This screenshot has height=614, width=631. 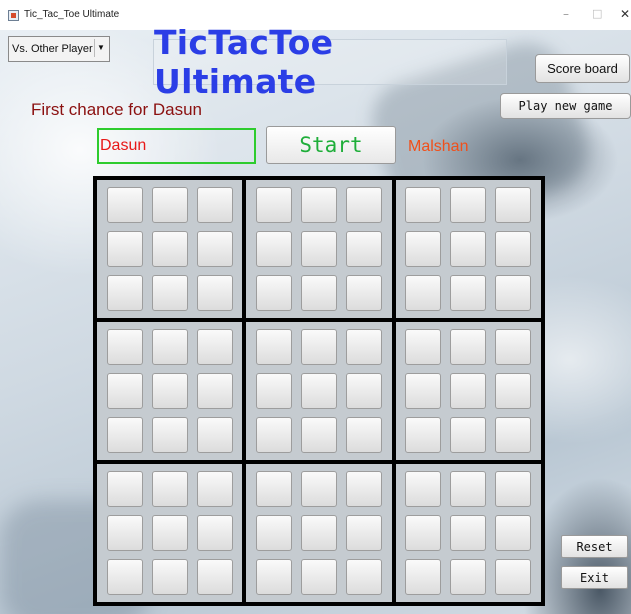 I want to click on play-new-game-button: Play new game, so click(x=565, y=106).